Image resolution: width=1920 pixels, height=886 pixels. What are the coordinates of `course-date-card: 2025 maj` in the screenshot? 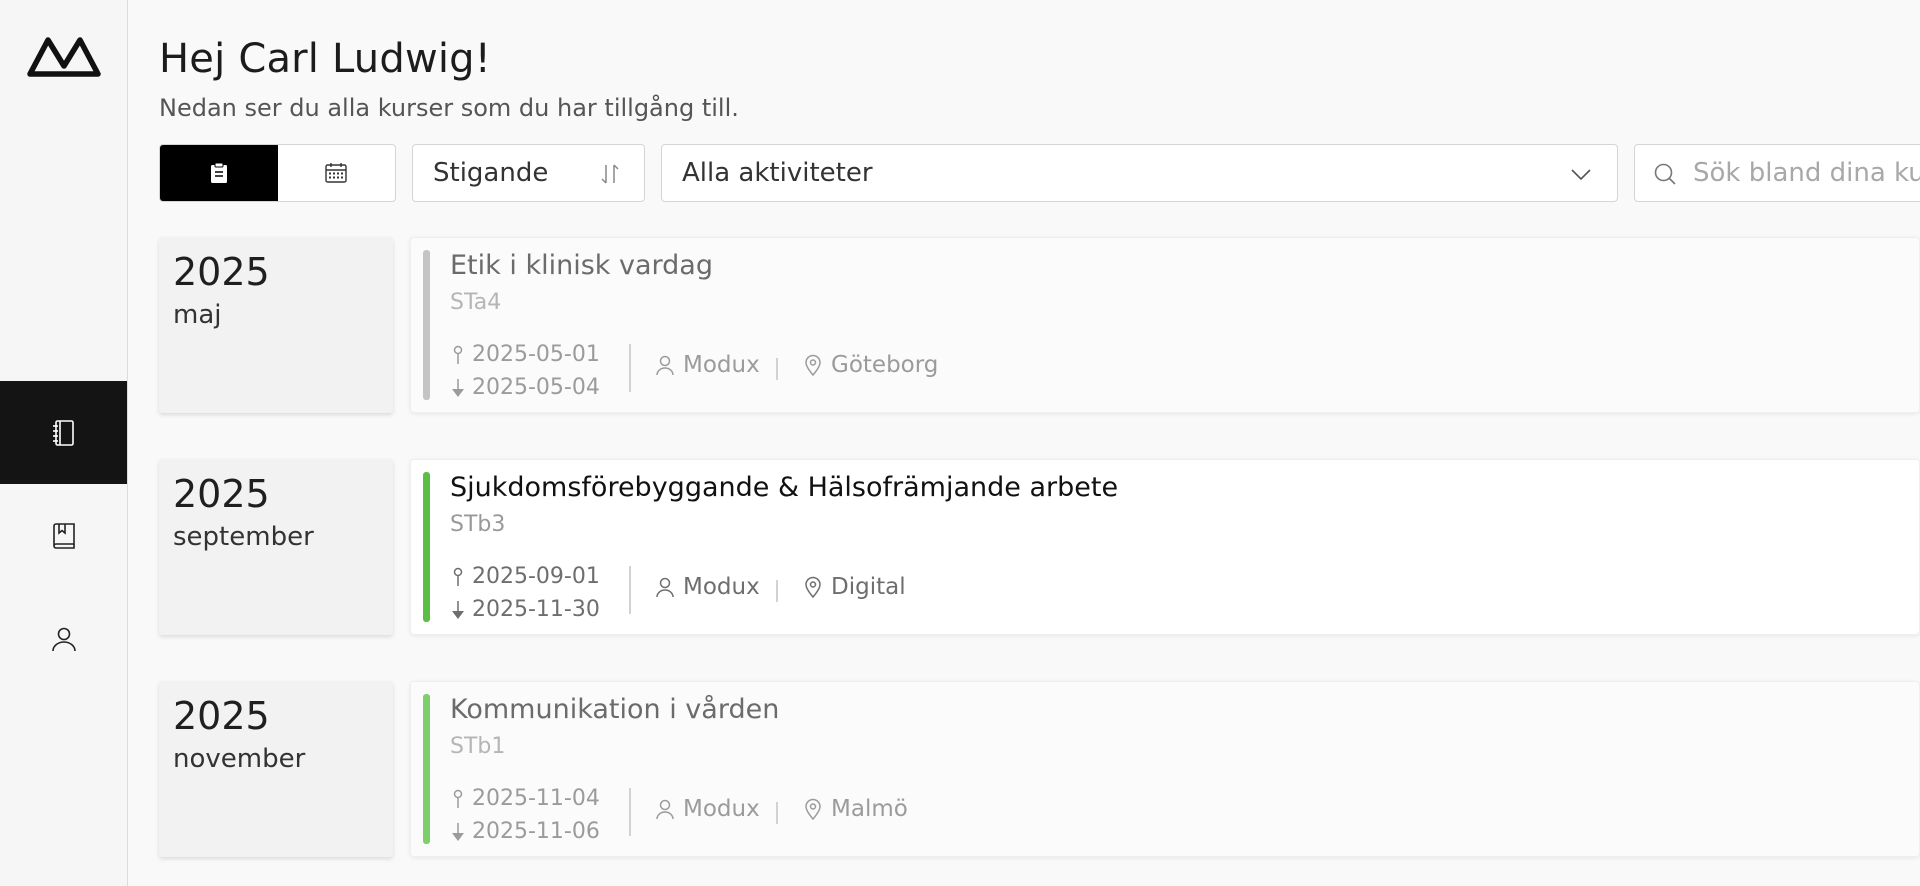 It's located at (276, 325).